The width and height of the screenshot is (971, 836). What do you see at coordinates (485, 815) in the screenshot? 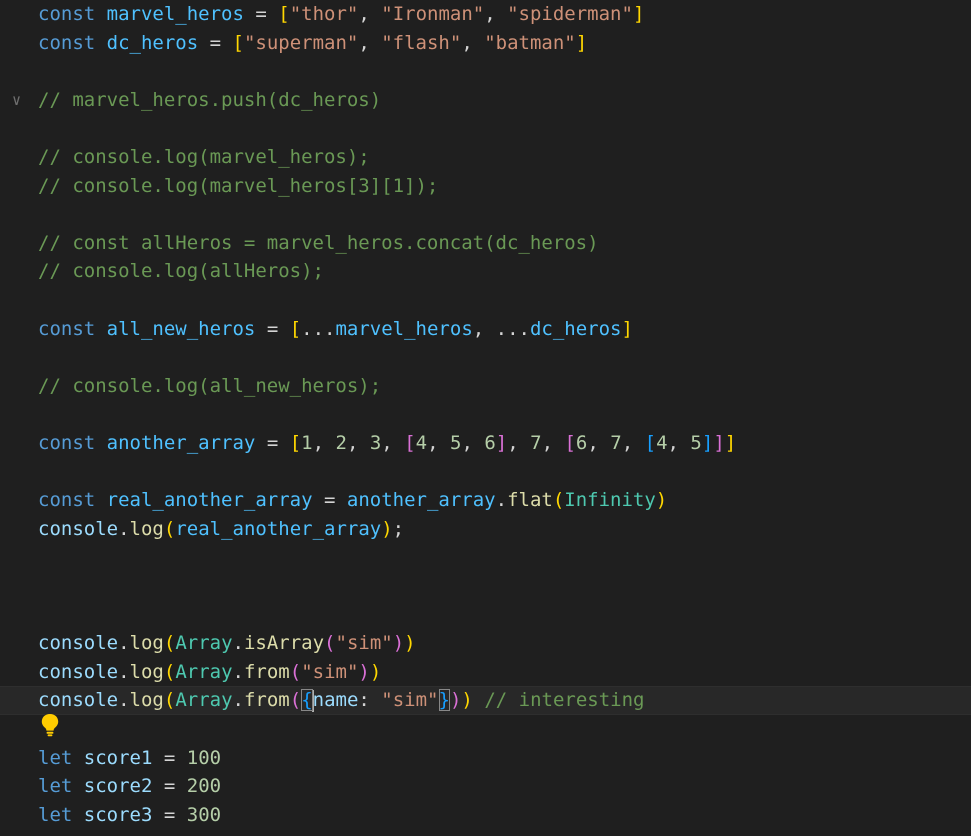
I see `code-line: let score3 = 300` at bounding box center [485, 815].